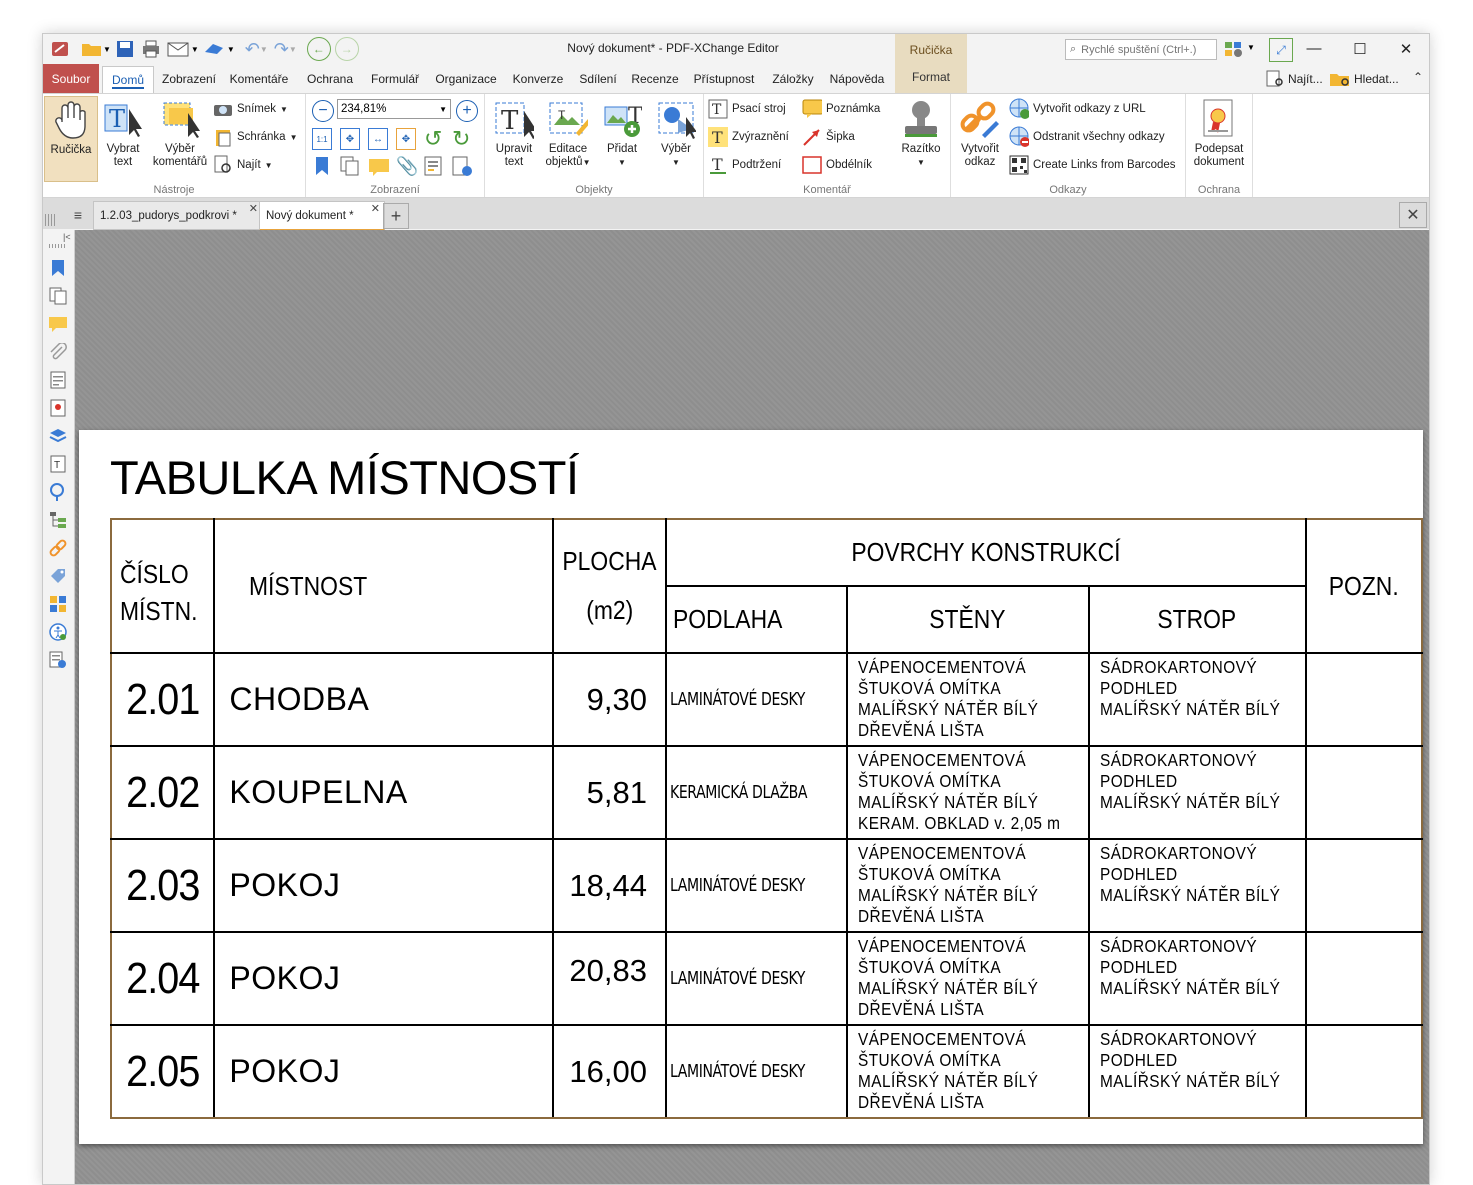  I want to click on collapse-ribbon-icon: ⌃, so click(1418, 77).